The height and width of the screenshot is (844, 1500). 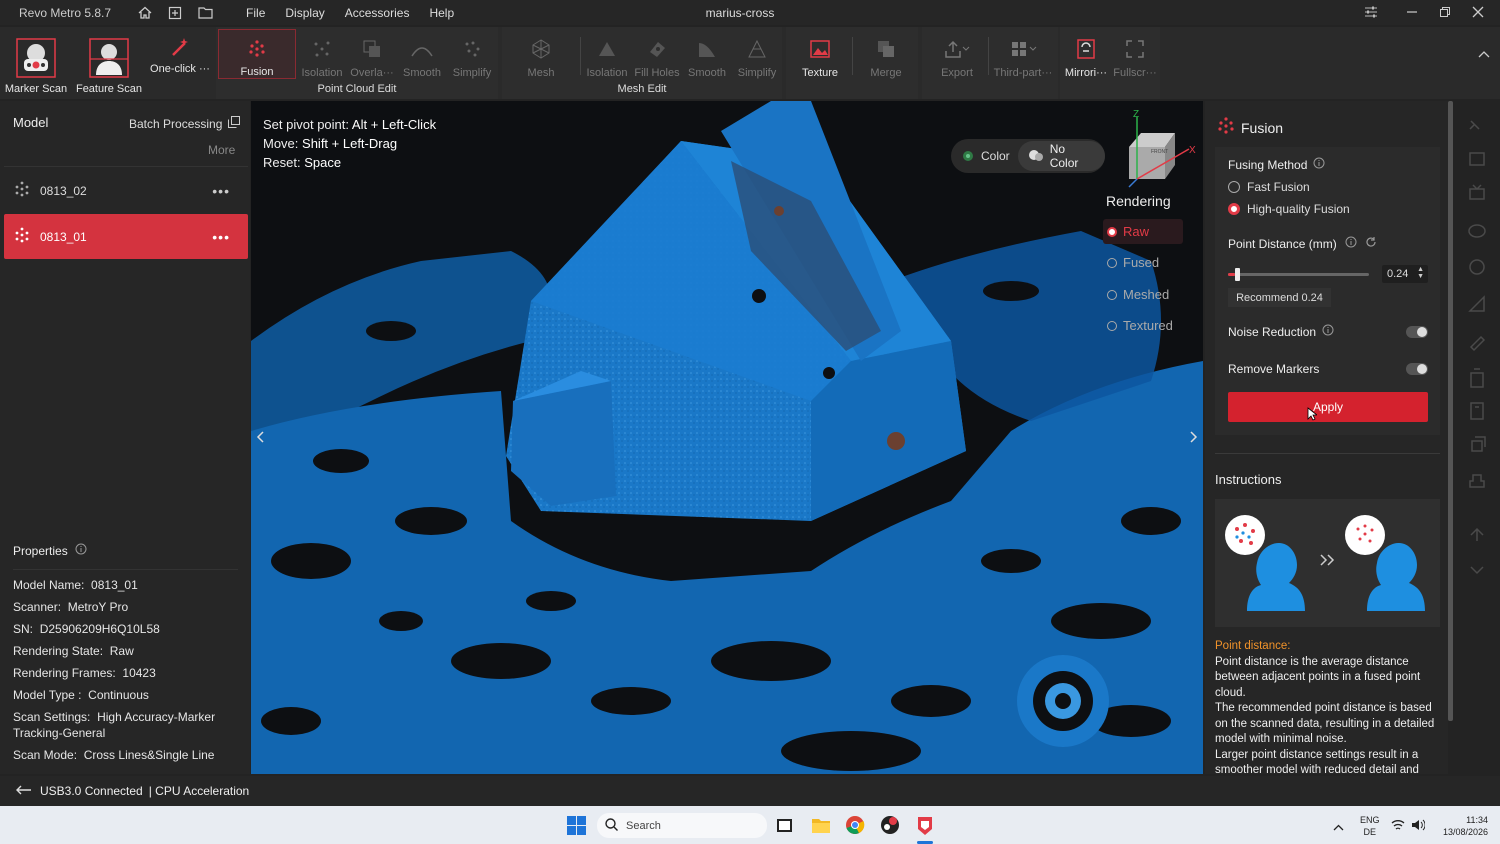 I want to click on right-panel-scrollbar, so click(x=1450, y=411).